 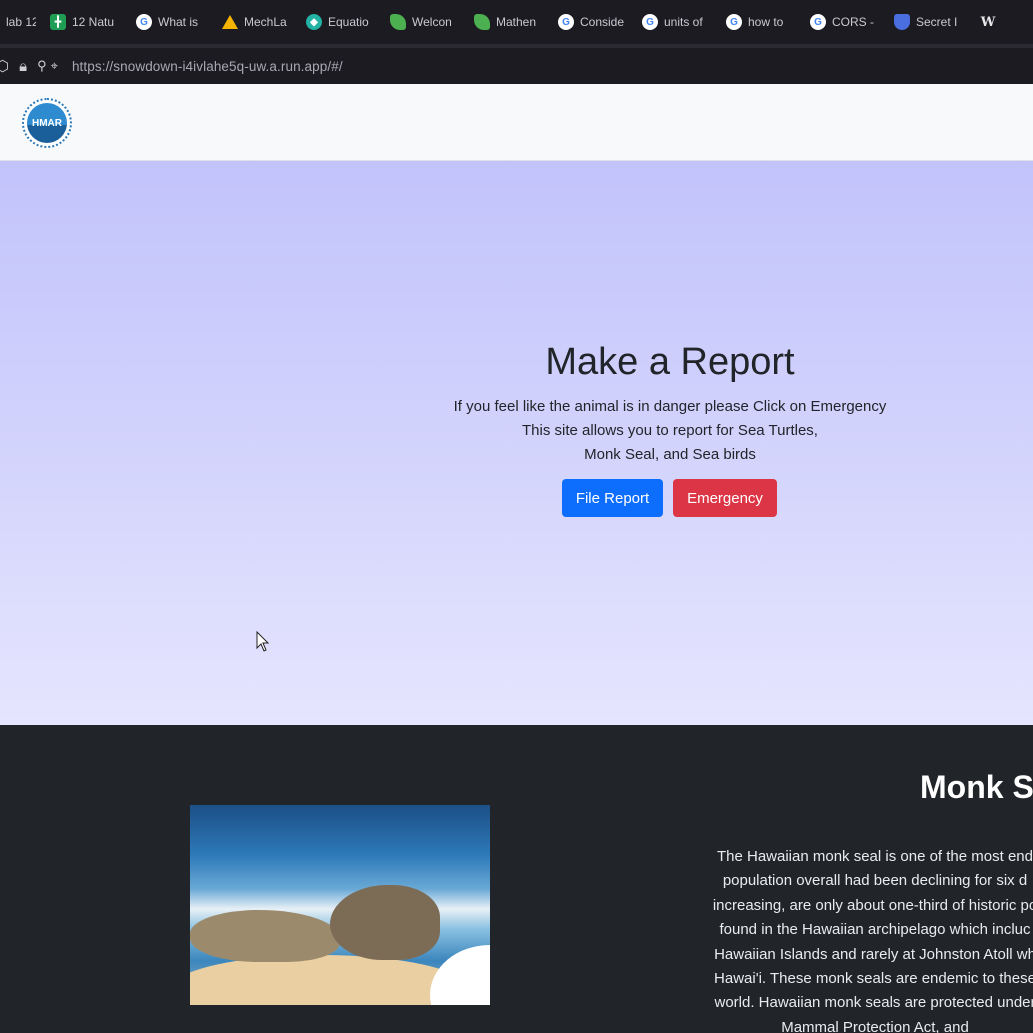 I want to click on section-heading: Monk S, so click(x=976, y=787).